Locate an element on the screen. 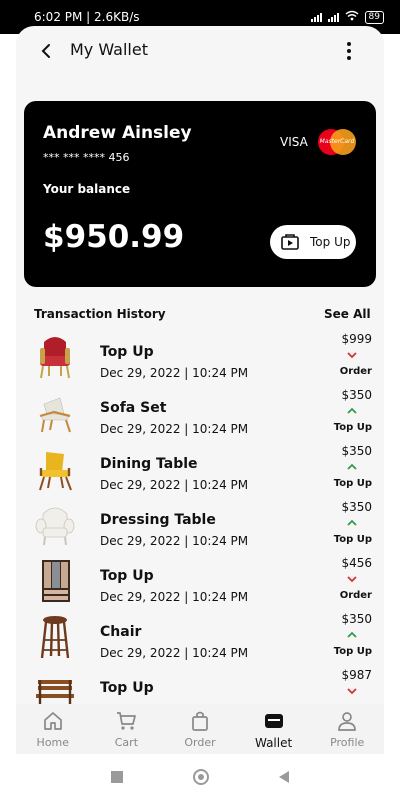 The width and height of the screenshot is (400, 800). balance-value: $950.99 is located at coordinates (114, 237).